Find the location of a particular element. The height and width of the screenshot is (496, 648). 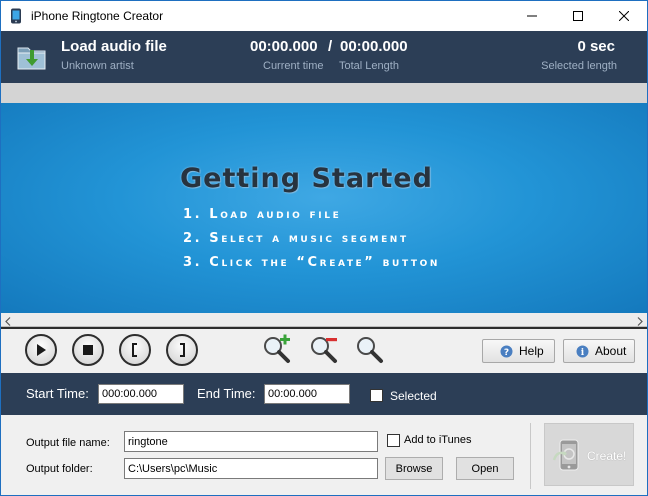

info-icon: i is located at coordinates (582, 351).